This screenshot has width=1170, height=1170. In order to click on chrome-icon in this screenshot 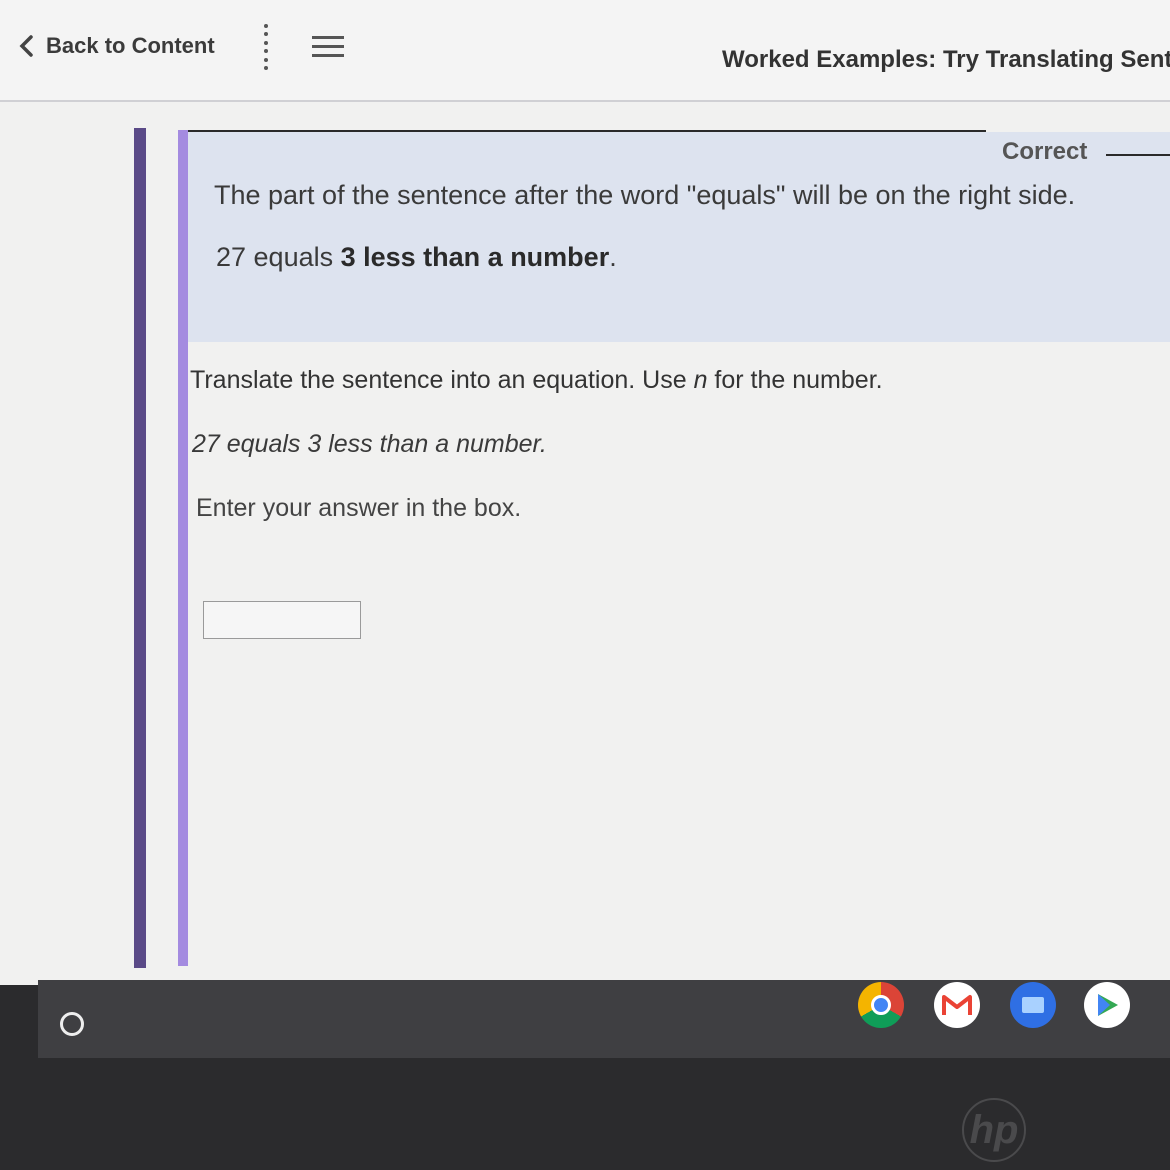, I will do `click(881, 1005)`.